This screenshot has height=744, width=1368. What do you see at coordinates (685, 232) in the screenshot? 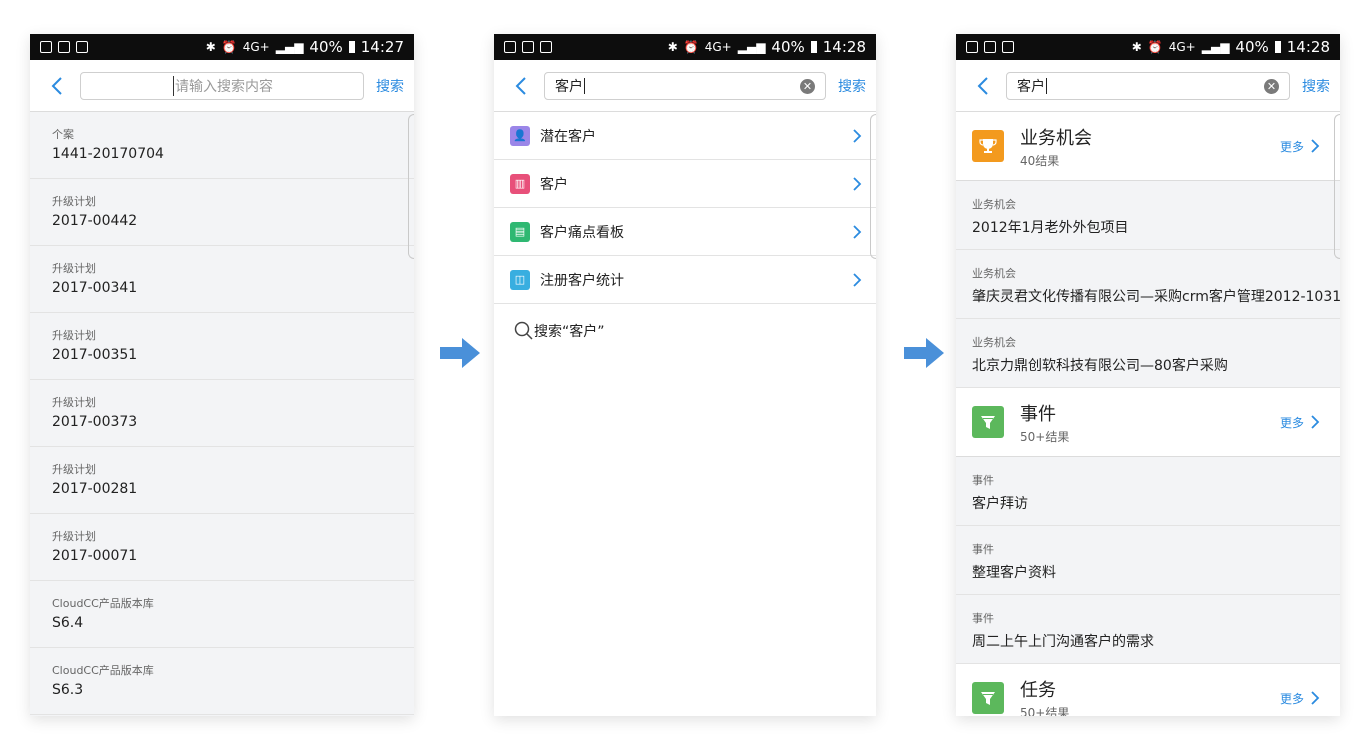
I see `object-row: ▤ 客户痛点看板` at bounding box center [685, 232].